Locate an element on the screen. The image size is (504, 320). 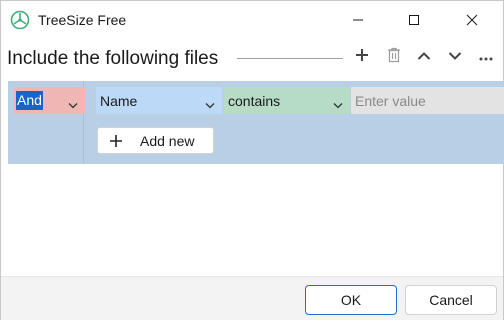
app-icon is located at coordinates (20, 20).